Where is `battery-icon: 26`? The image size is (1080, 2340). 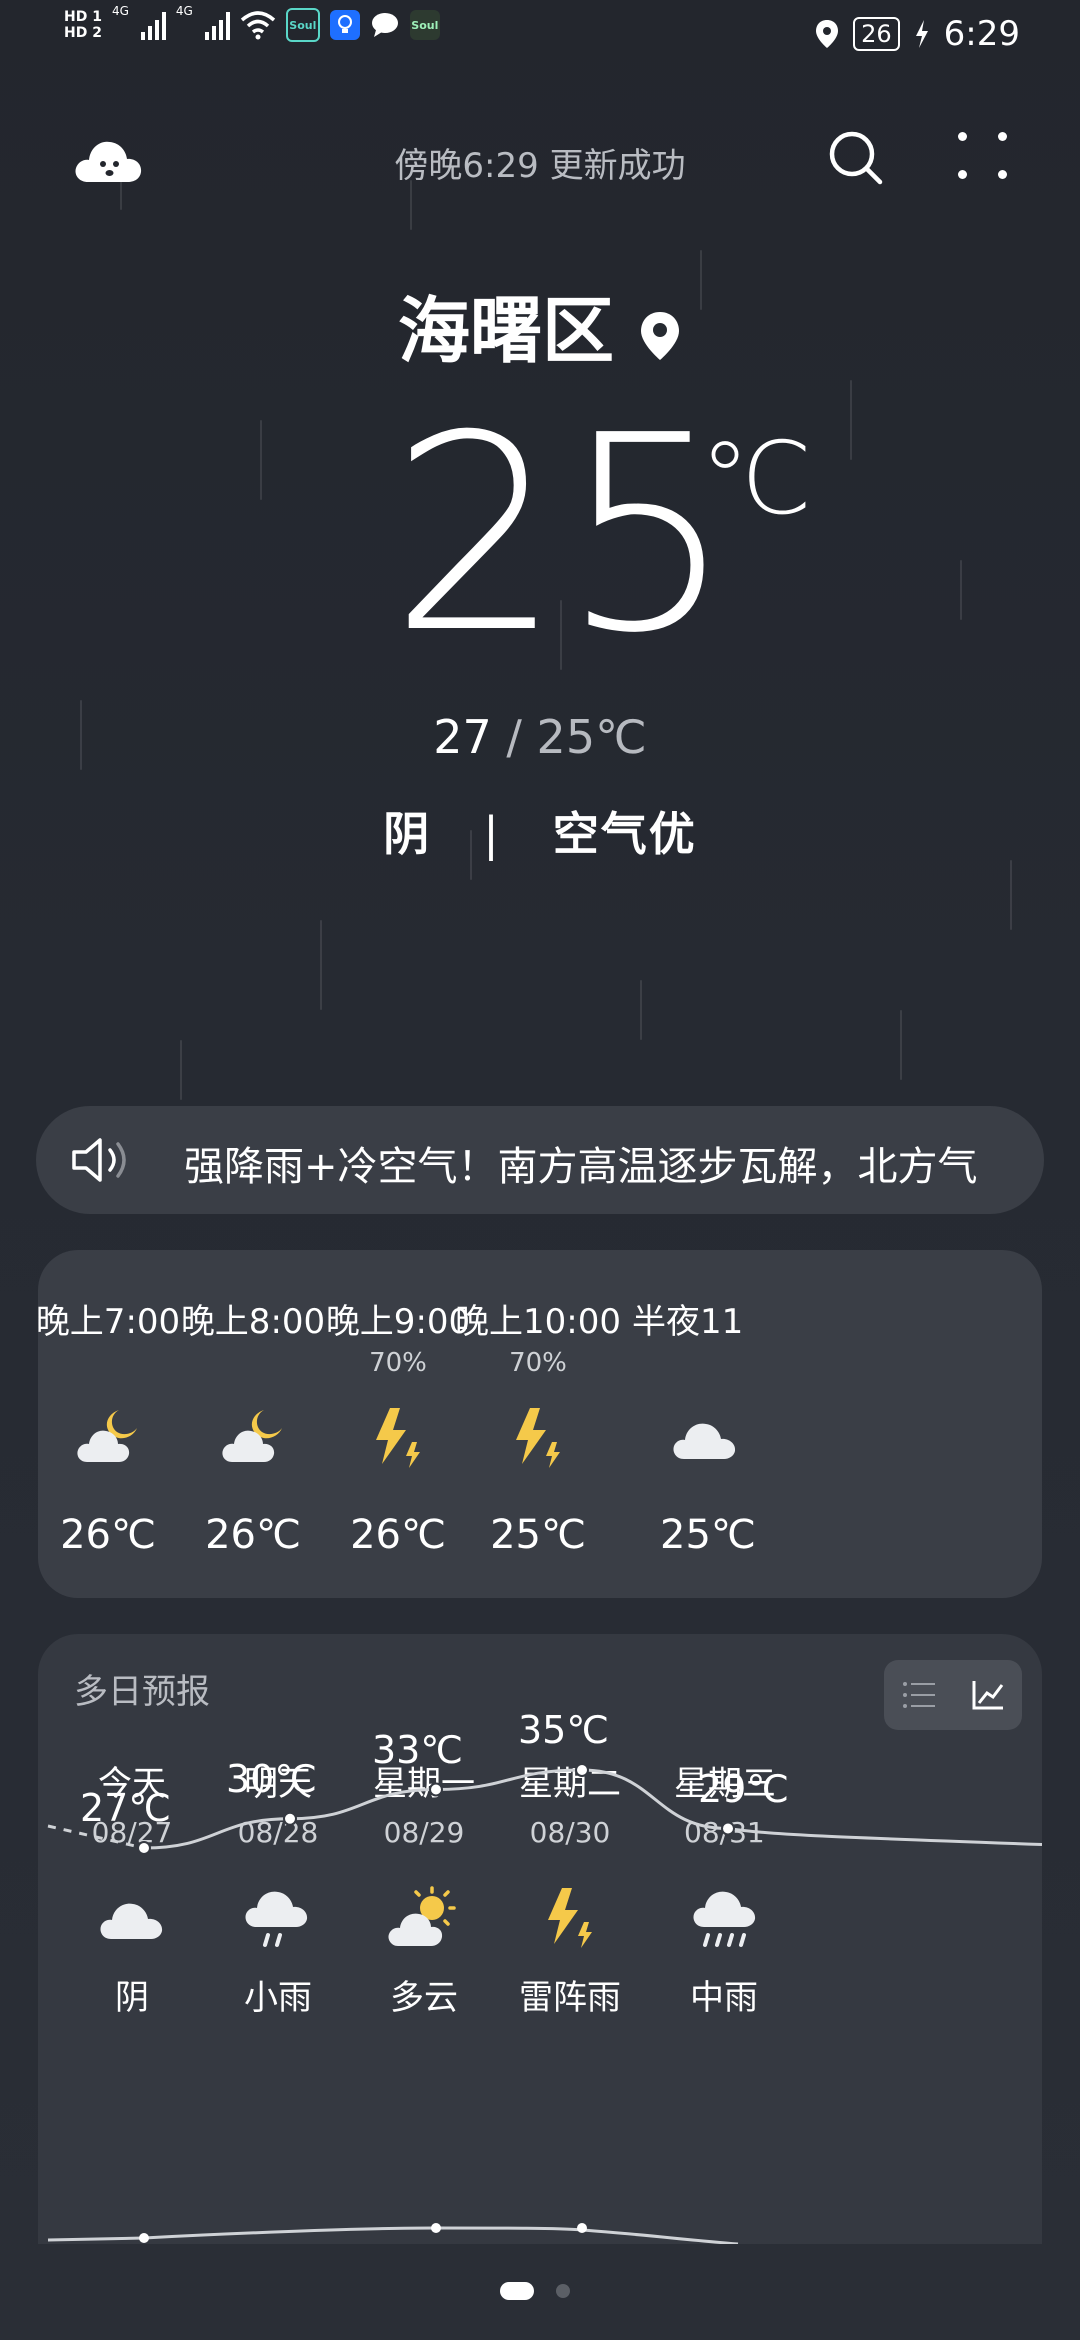
battery-icon: 26 is located at coordinates (876, 34).